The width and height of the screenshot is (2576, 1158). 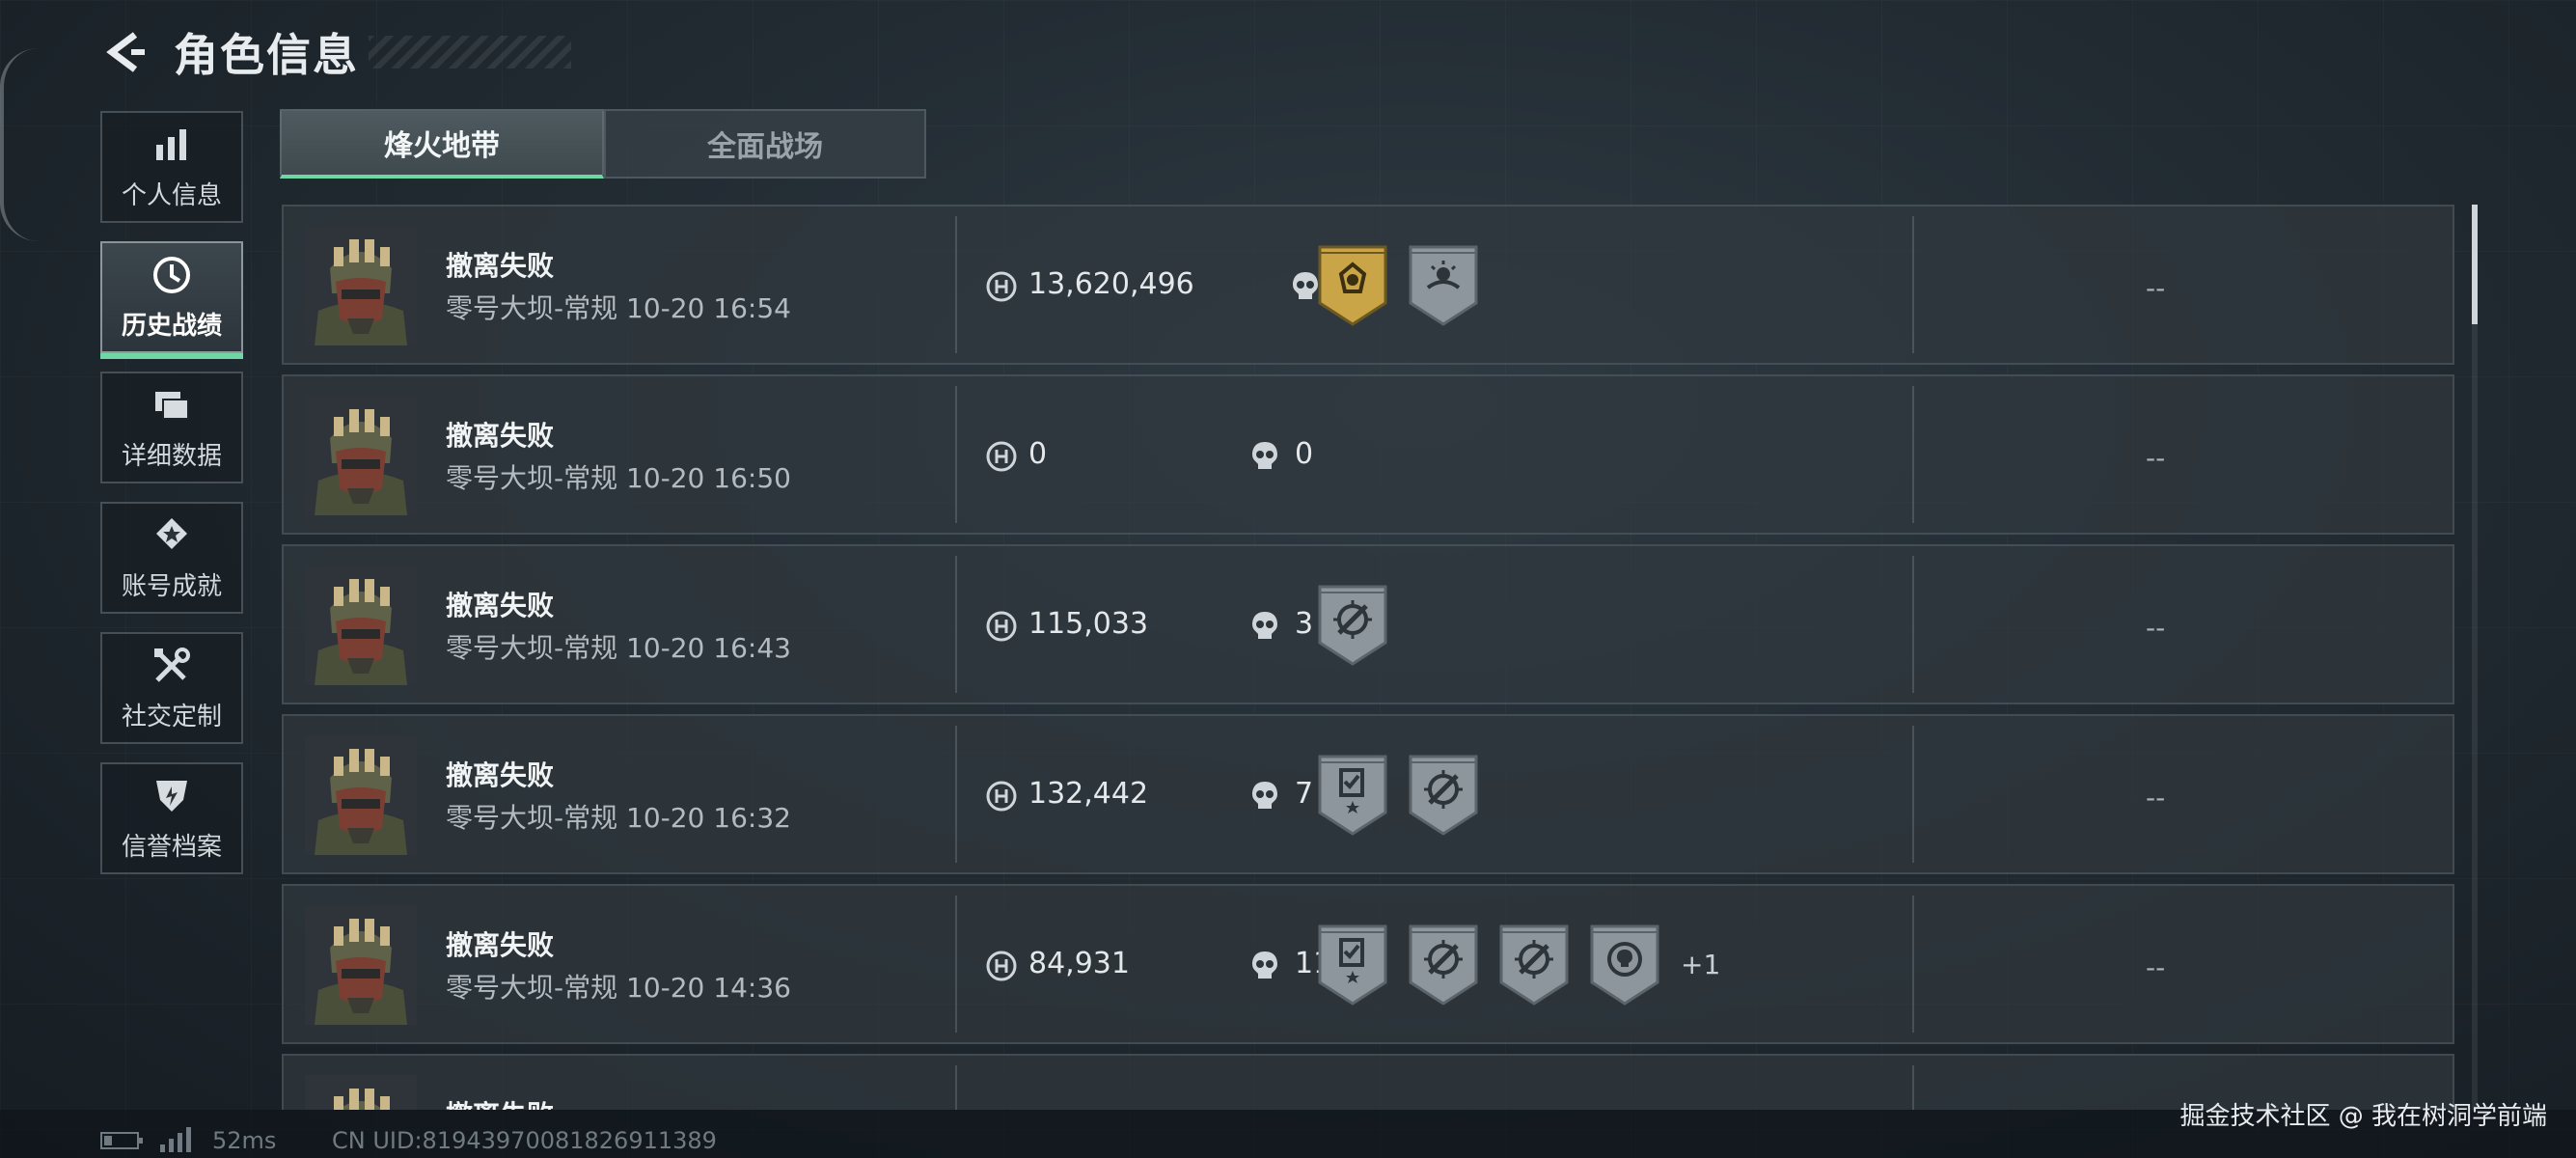 What do you see at coordinates (172, 666) in the screenshot?
I see `tools-icon` at bounding box center [172, 666].